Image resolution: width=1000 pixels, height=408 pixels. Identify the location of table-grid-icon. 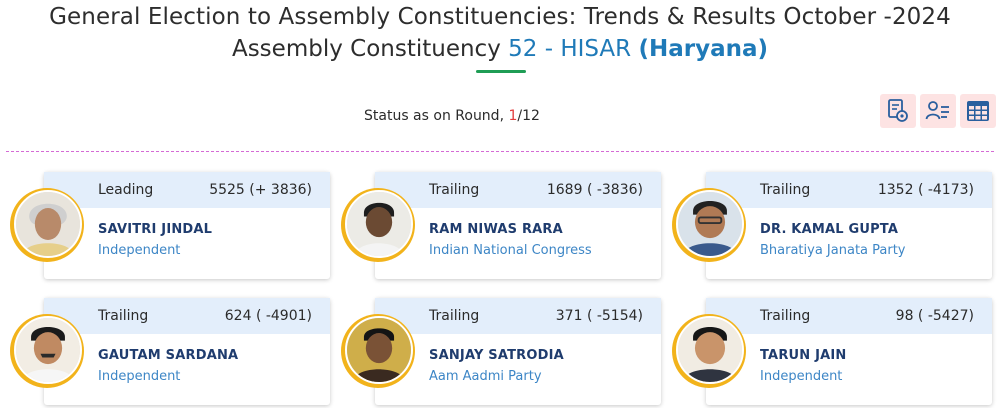
(978, 111).